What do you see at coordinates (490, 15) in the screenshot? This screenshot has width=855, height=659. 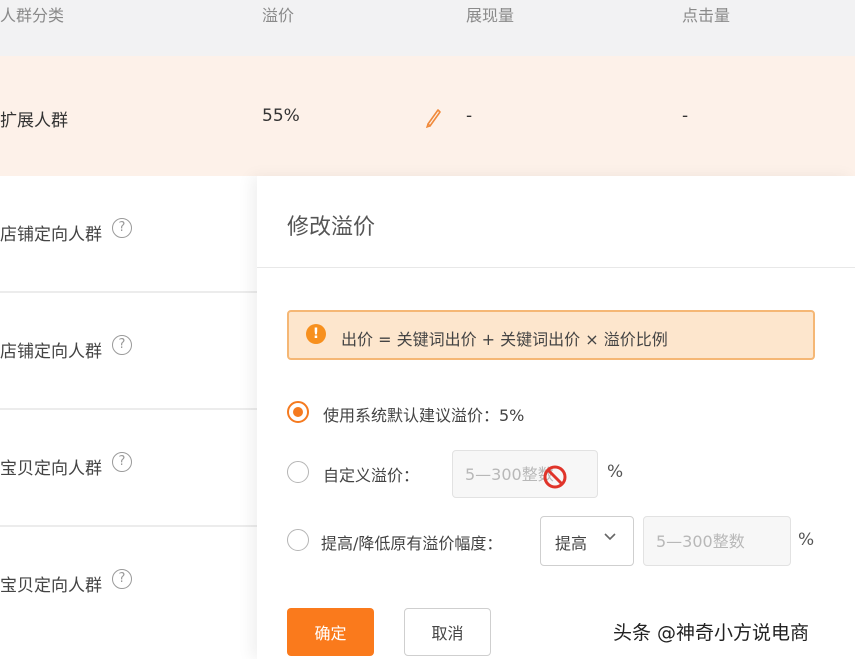 I see `header-impressions: 展现量` at bounding box center [490, 15].